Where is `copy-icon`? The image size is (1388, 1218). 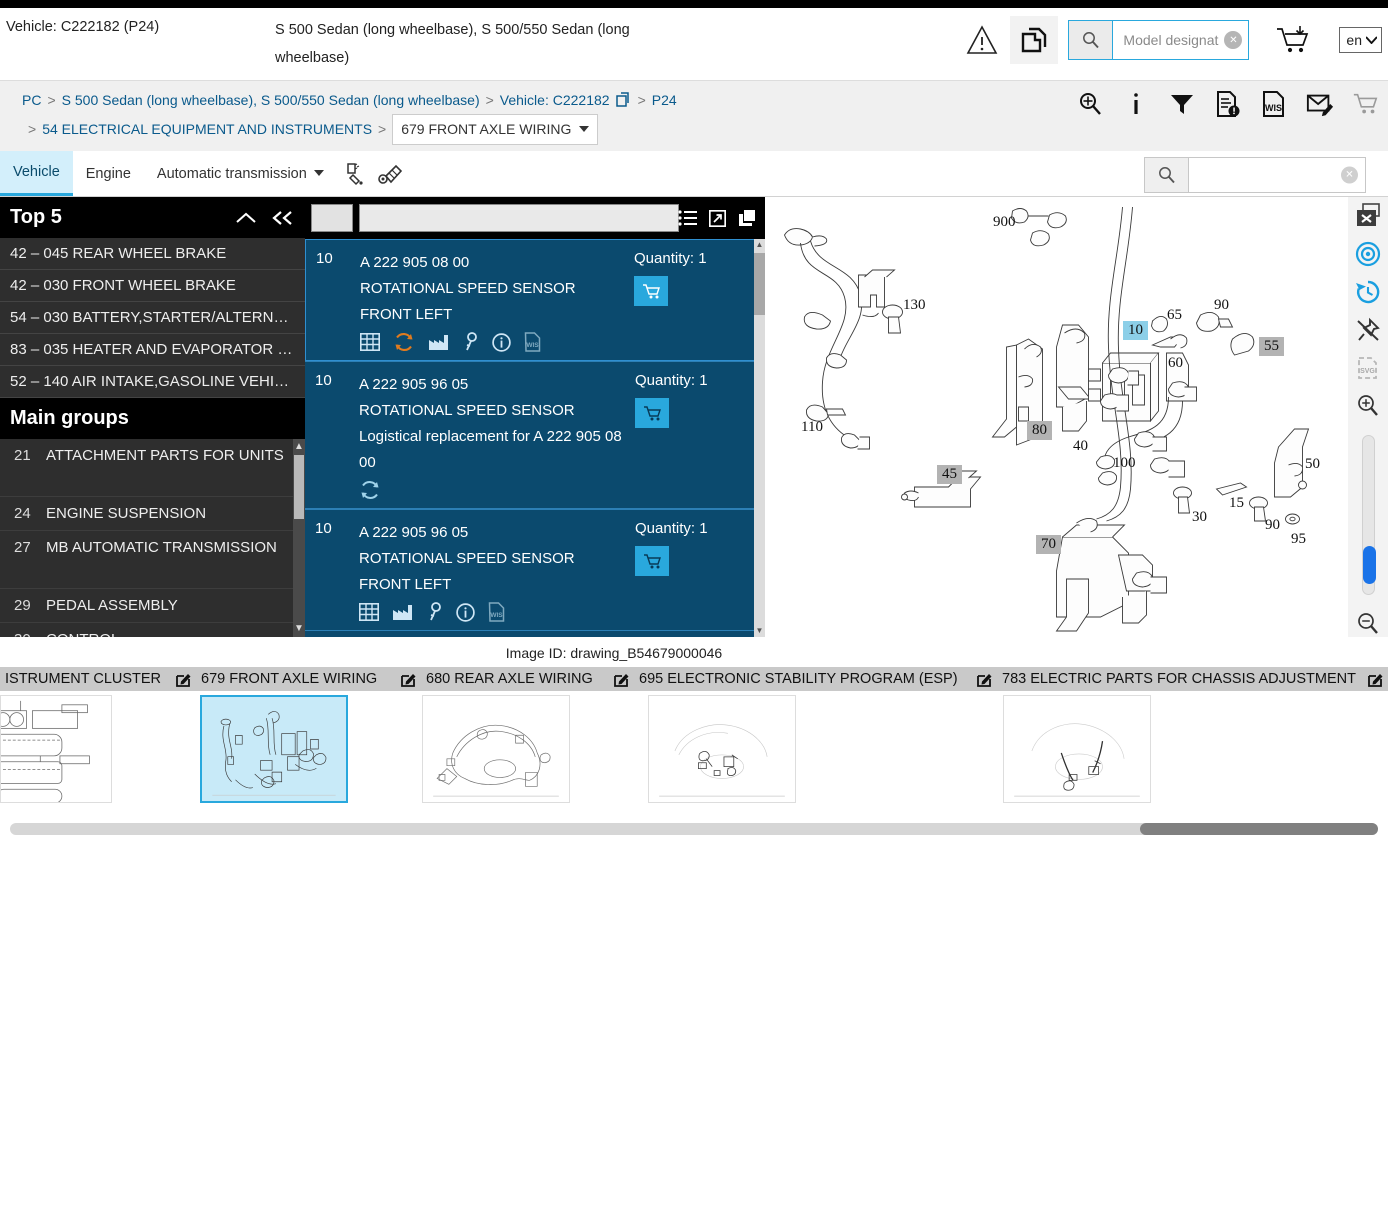 copy-icon is located at coordinates (747, 218).